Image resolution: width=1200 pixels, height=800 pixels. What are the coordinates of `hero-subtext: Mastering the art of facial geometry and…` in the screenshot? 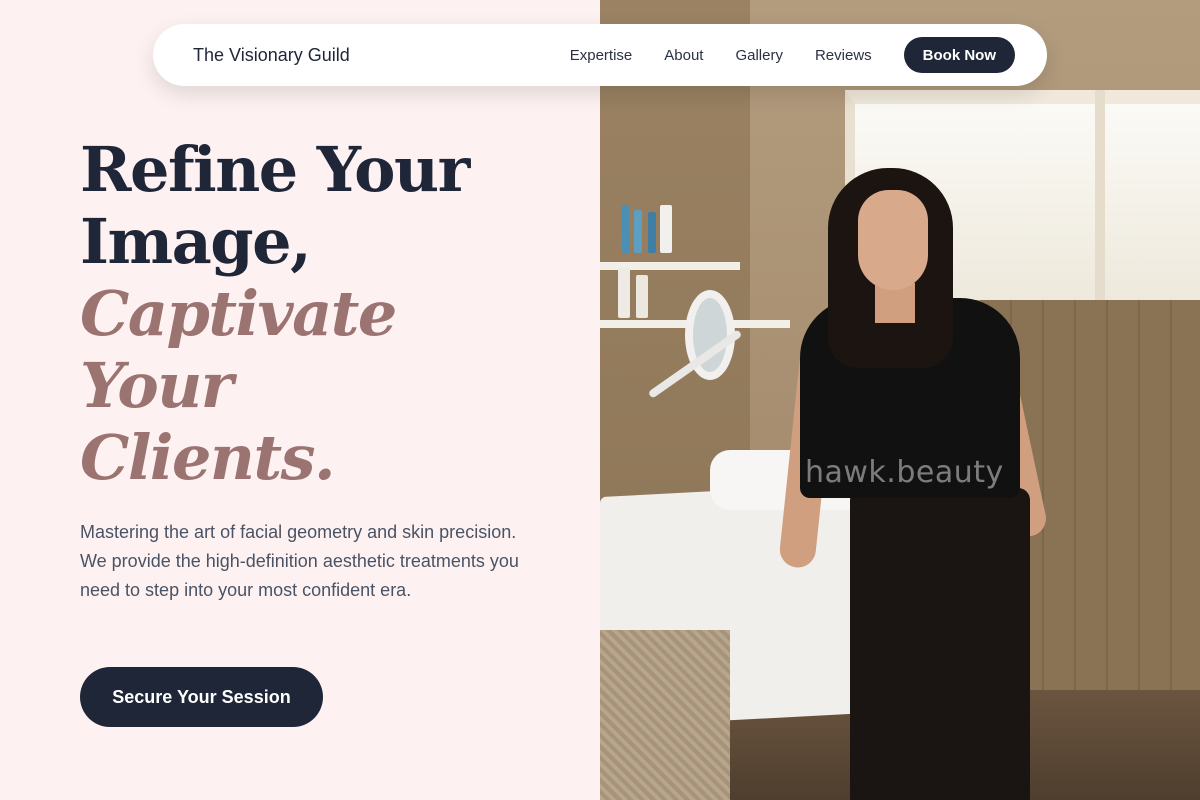 It's located at (299, 561).